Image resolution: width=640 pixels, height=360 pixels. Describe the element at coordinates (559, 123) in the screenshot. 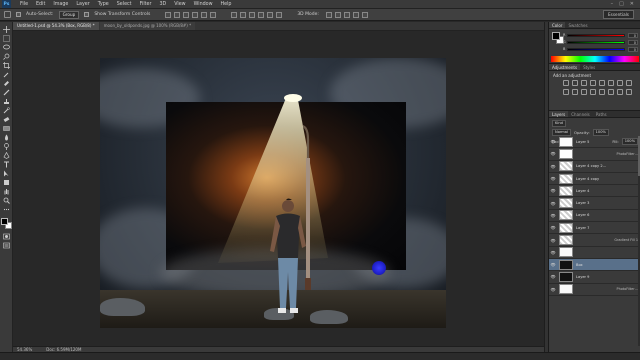

I see `layer-filter-dropdown: Kind` at that location.